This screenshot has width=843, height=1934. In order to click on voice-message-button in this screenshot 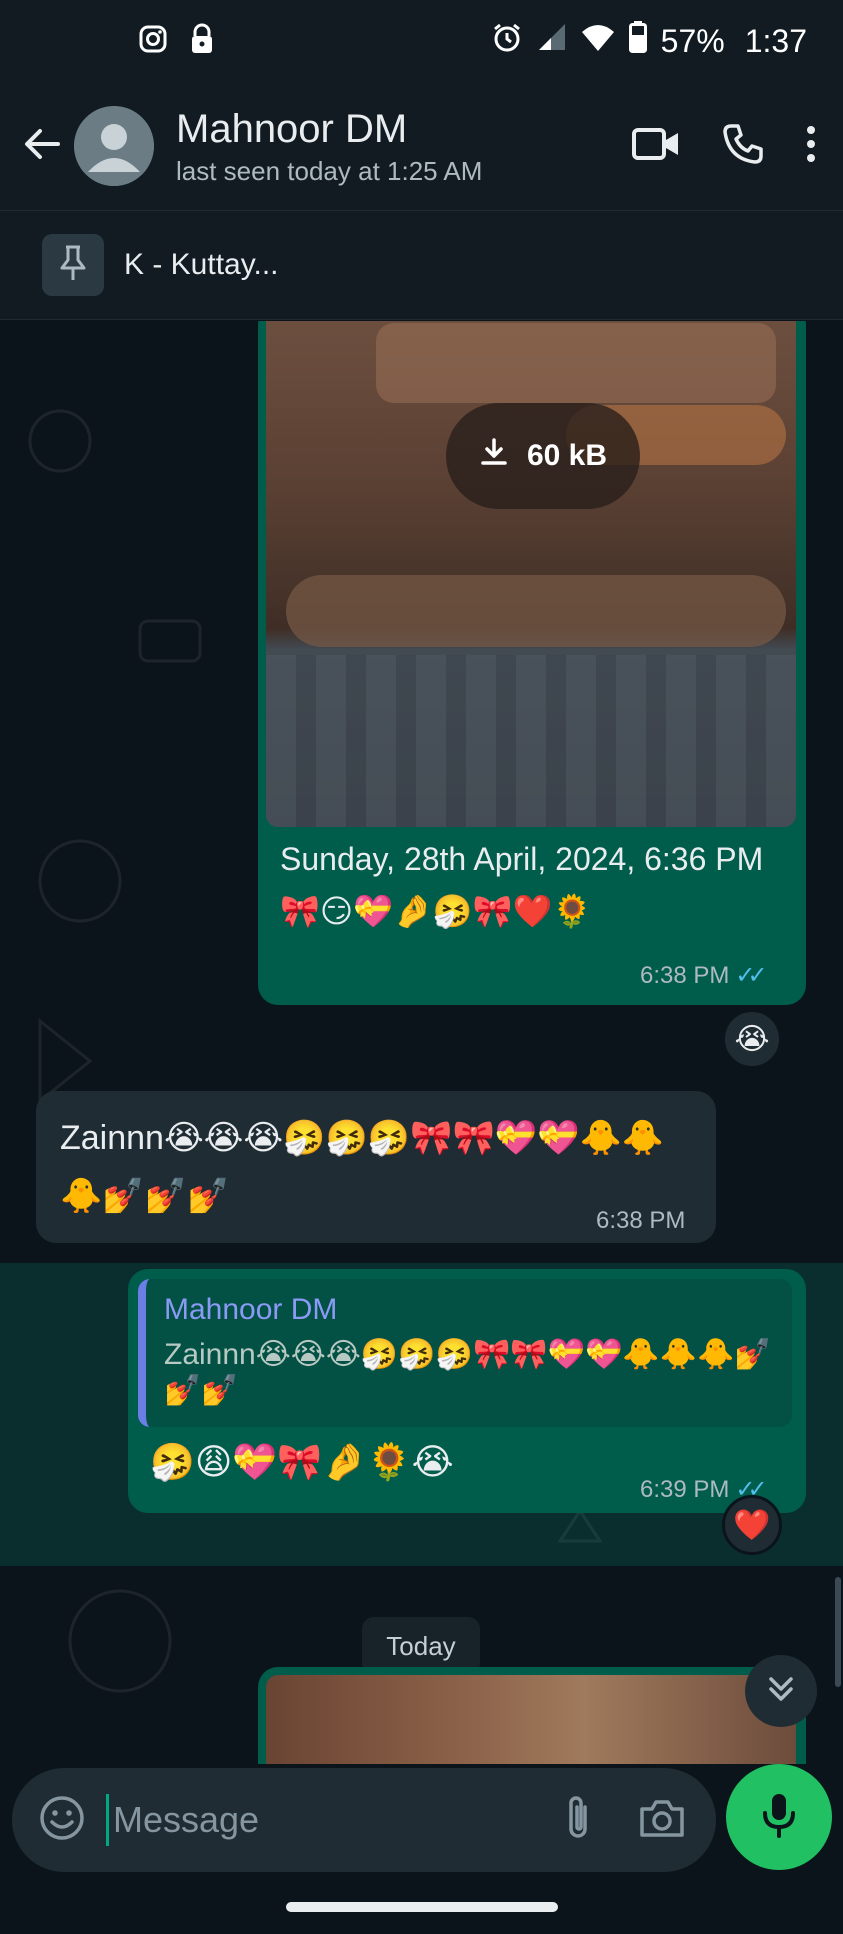, I will do `click(779, 1817)`.